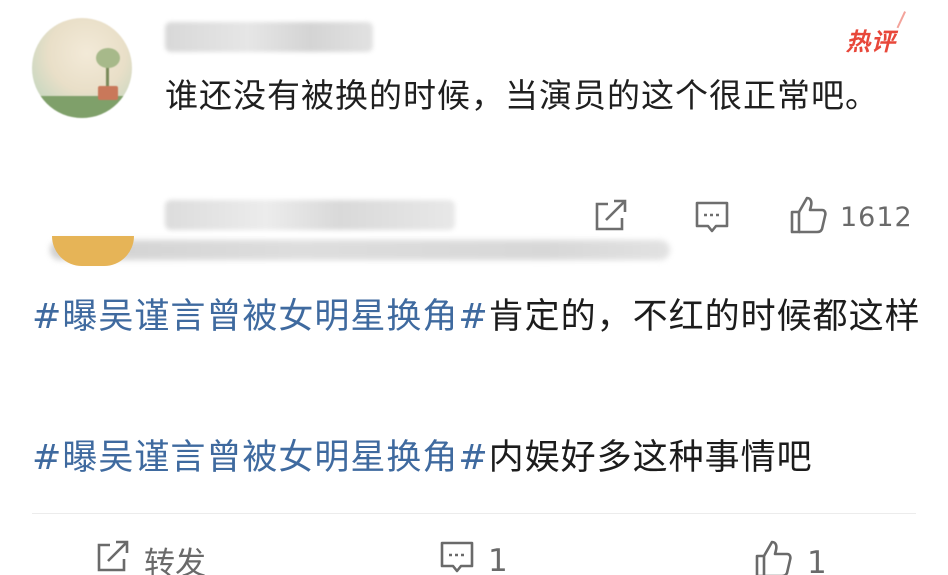  I want to click on avatar-plant-leaf, so click(108, 58).